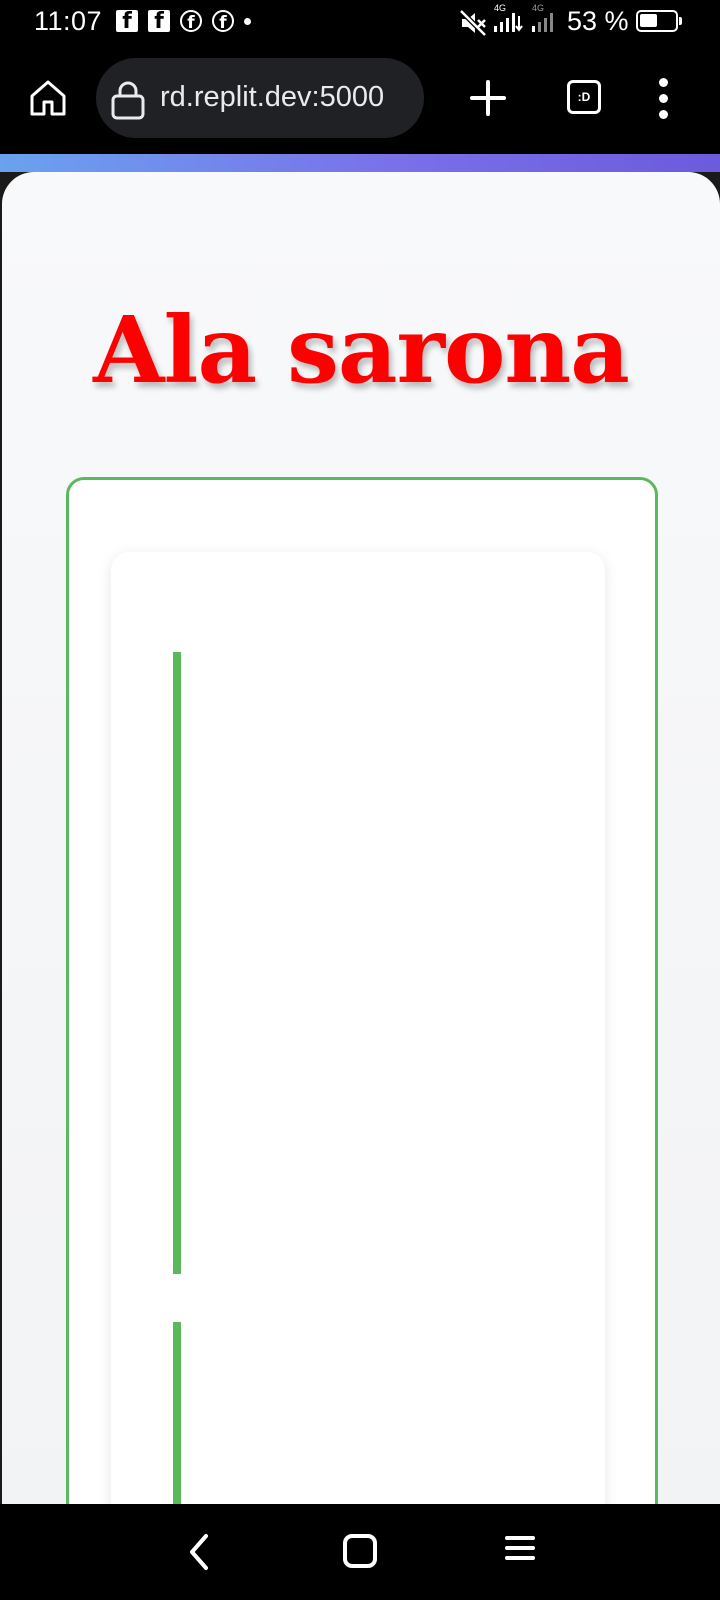 This screenshot has height=1600, width=720. I want to click on address-bar: rd.replit.dev:5000, so click(260, 98).